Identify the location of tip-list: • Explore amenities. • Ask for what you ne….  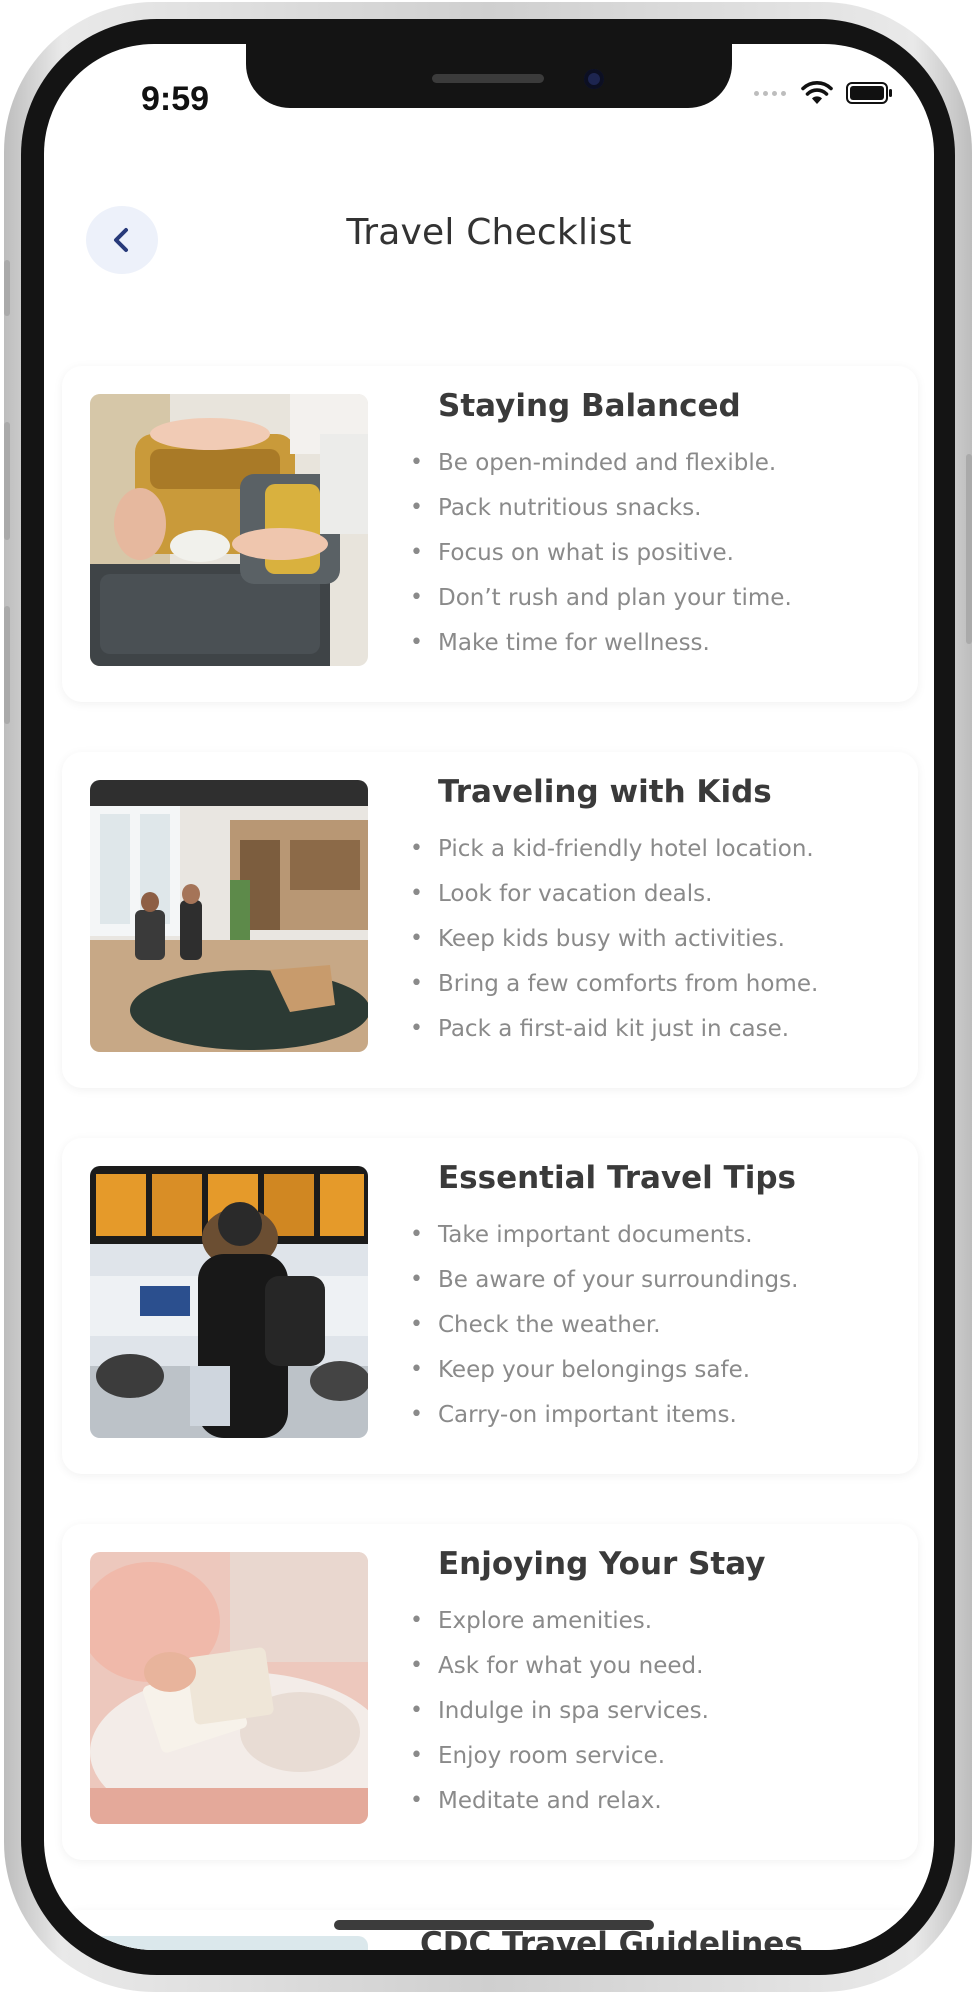
(559, 1710).